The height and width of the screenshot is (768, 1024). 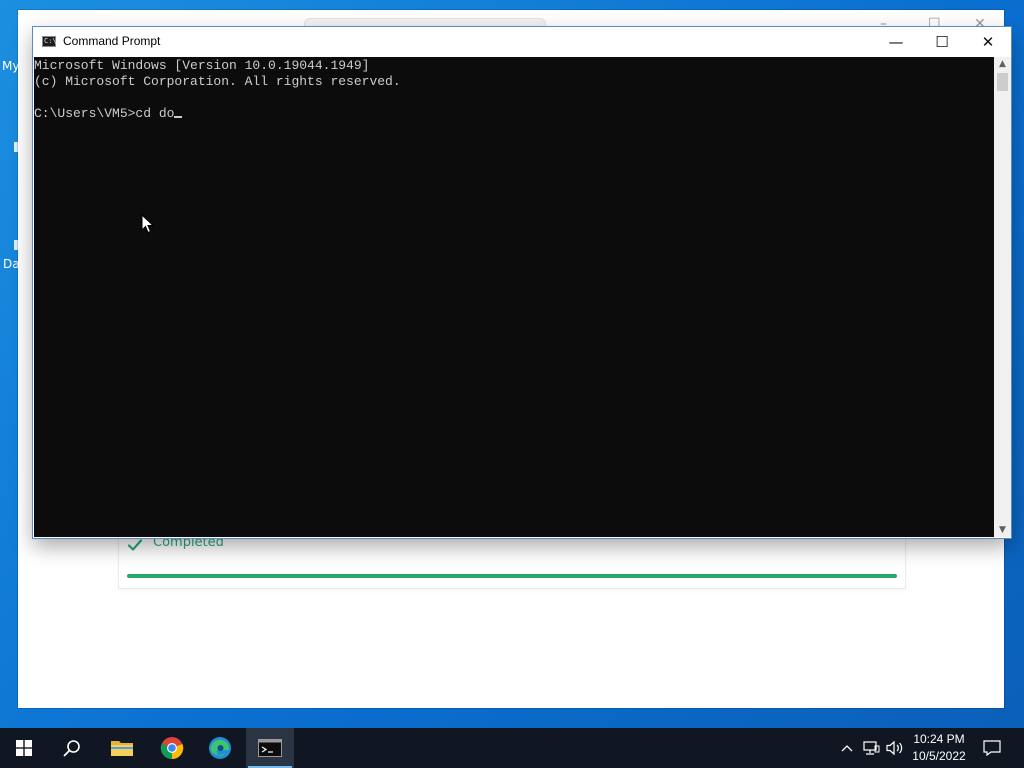 What do you see at coordinates (11, 66) in the screenshot?
I see `desktop-icon-label-1: My` at bounding box center [11, 66].